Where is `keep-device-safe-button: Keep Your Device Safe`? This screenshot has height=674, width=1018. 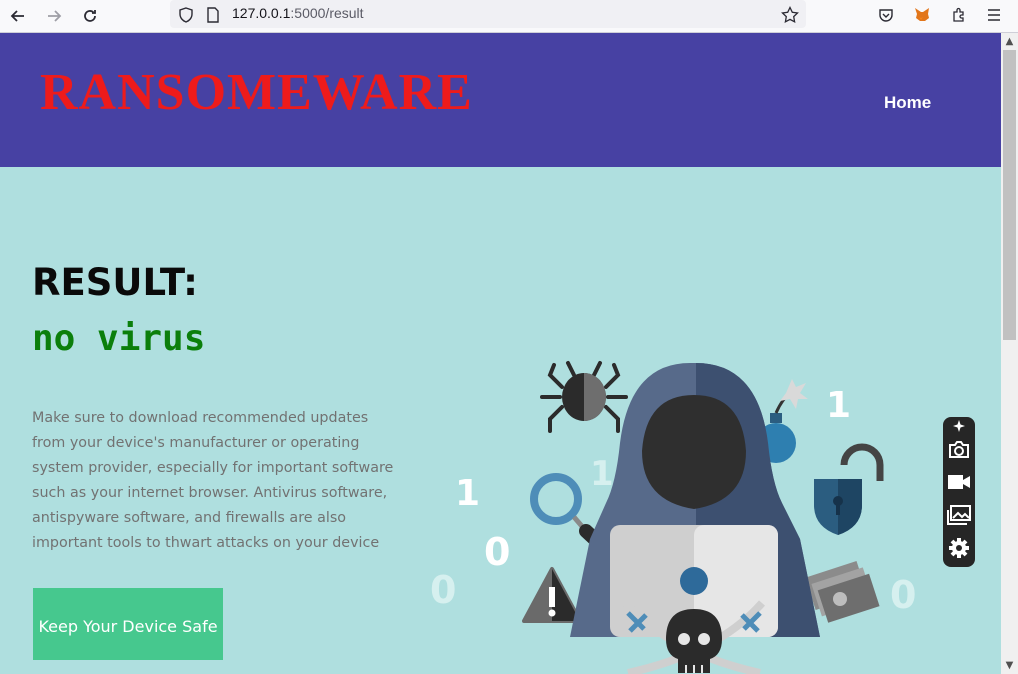 keep-device-safe-button: Keep Your Device Safe is located at coordinates (128, 624).